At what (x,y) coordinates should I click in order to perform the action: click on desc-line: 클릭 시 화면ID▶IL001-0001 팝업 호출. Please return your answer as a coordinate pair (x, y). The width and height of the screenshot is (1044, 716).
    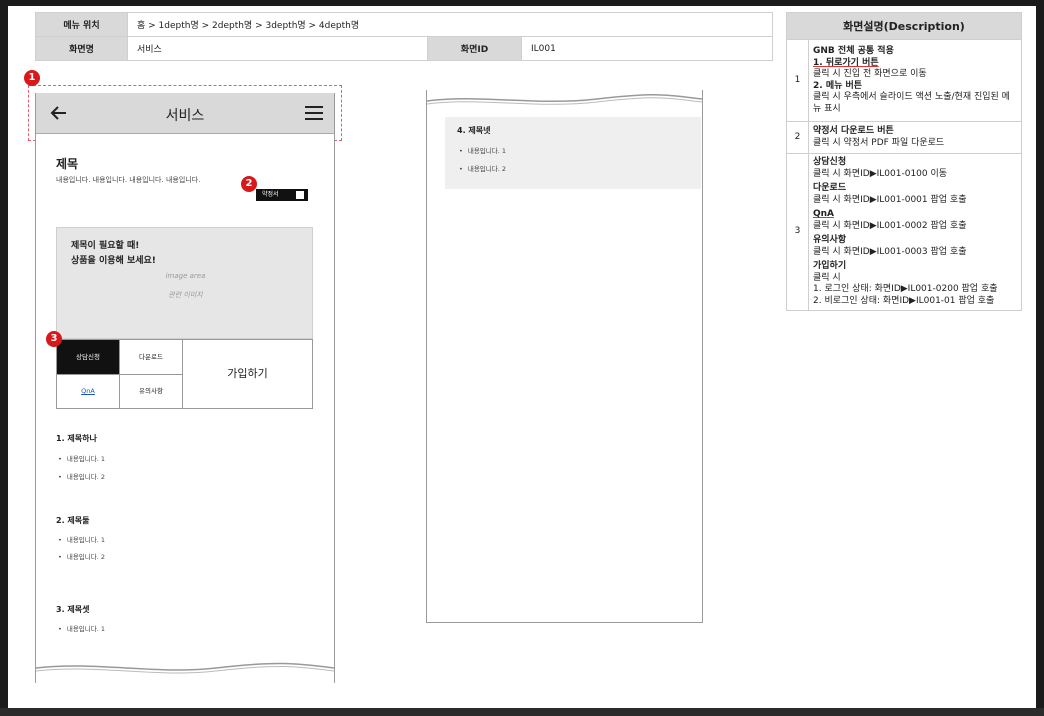
    Looking at the image, I should click on (890, 199).